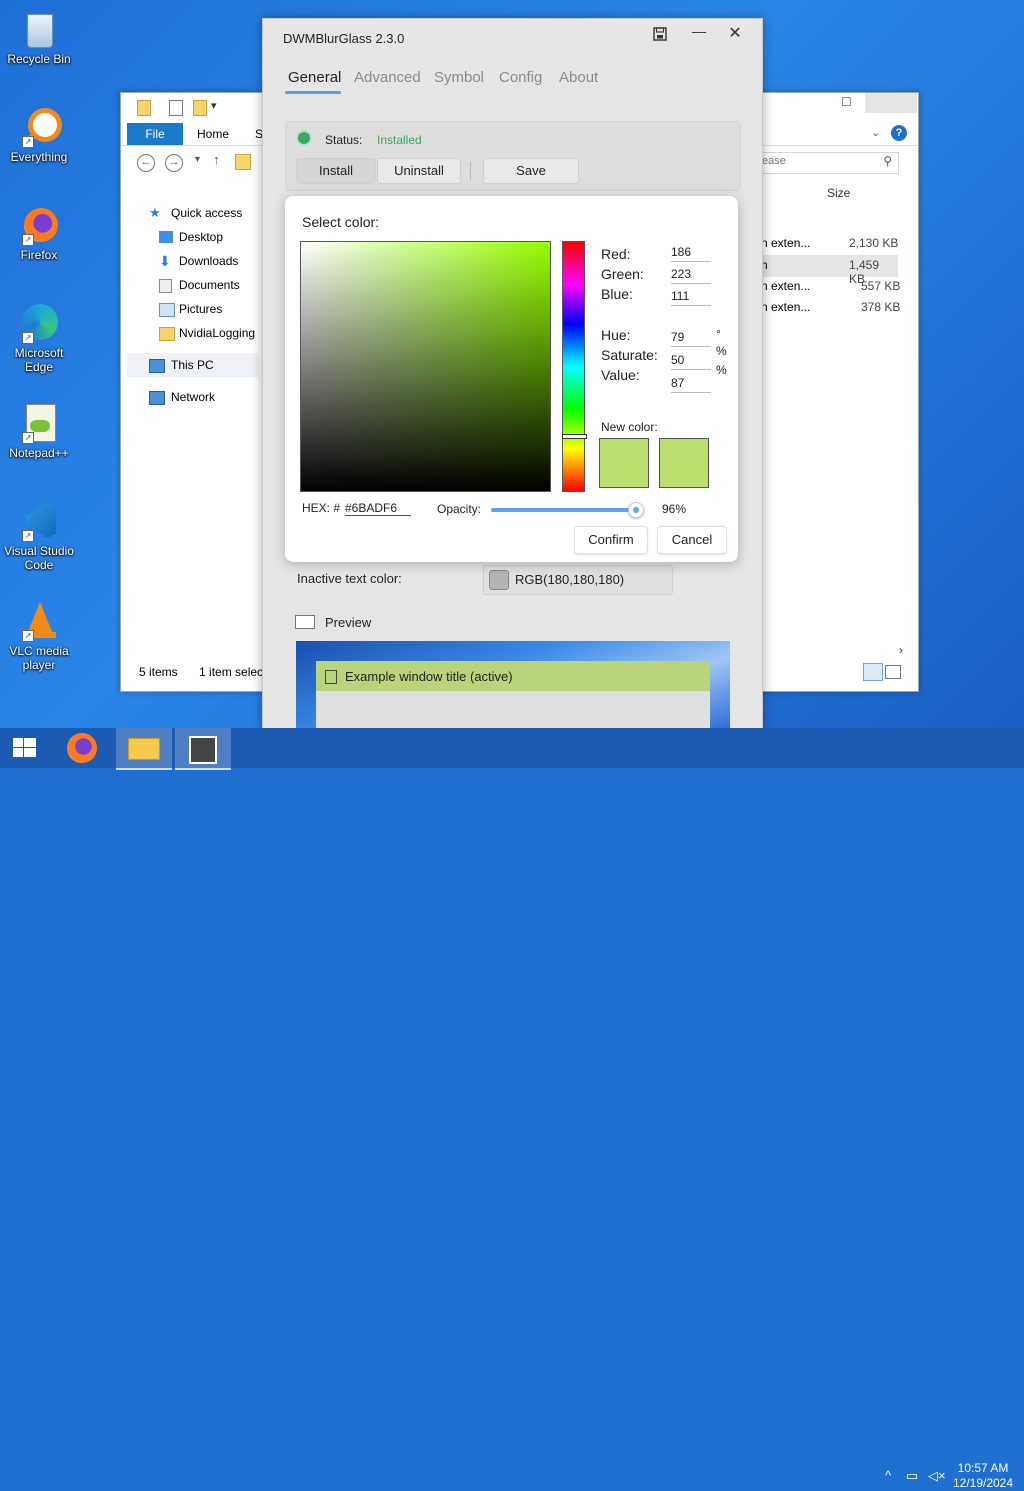  Describe the element at coordinates (349, 578) in the screenshot. I see `inactive-text-color-label: Inactive text color:` at that location.